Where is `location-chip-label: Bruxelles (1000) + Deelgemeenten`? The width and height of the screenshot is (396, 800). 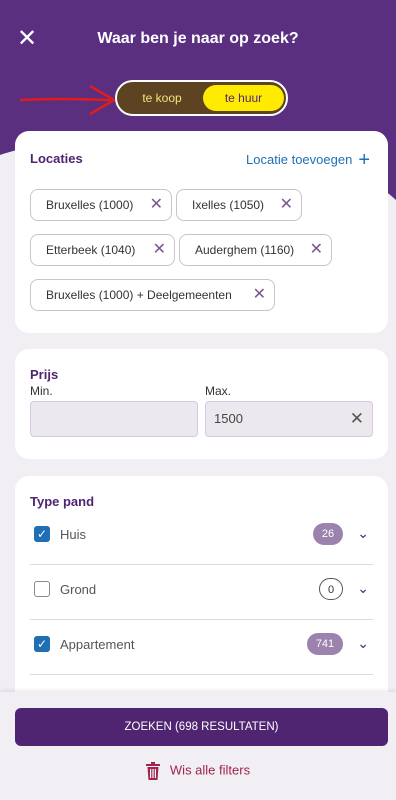
location-chip-label: Bruxelles (1000) + Deelgemeenten is located at coordinates (139, 295).